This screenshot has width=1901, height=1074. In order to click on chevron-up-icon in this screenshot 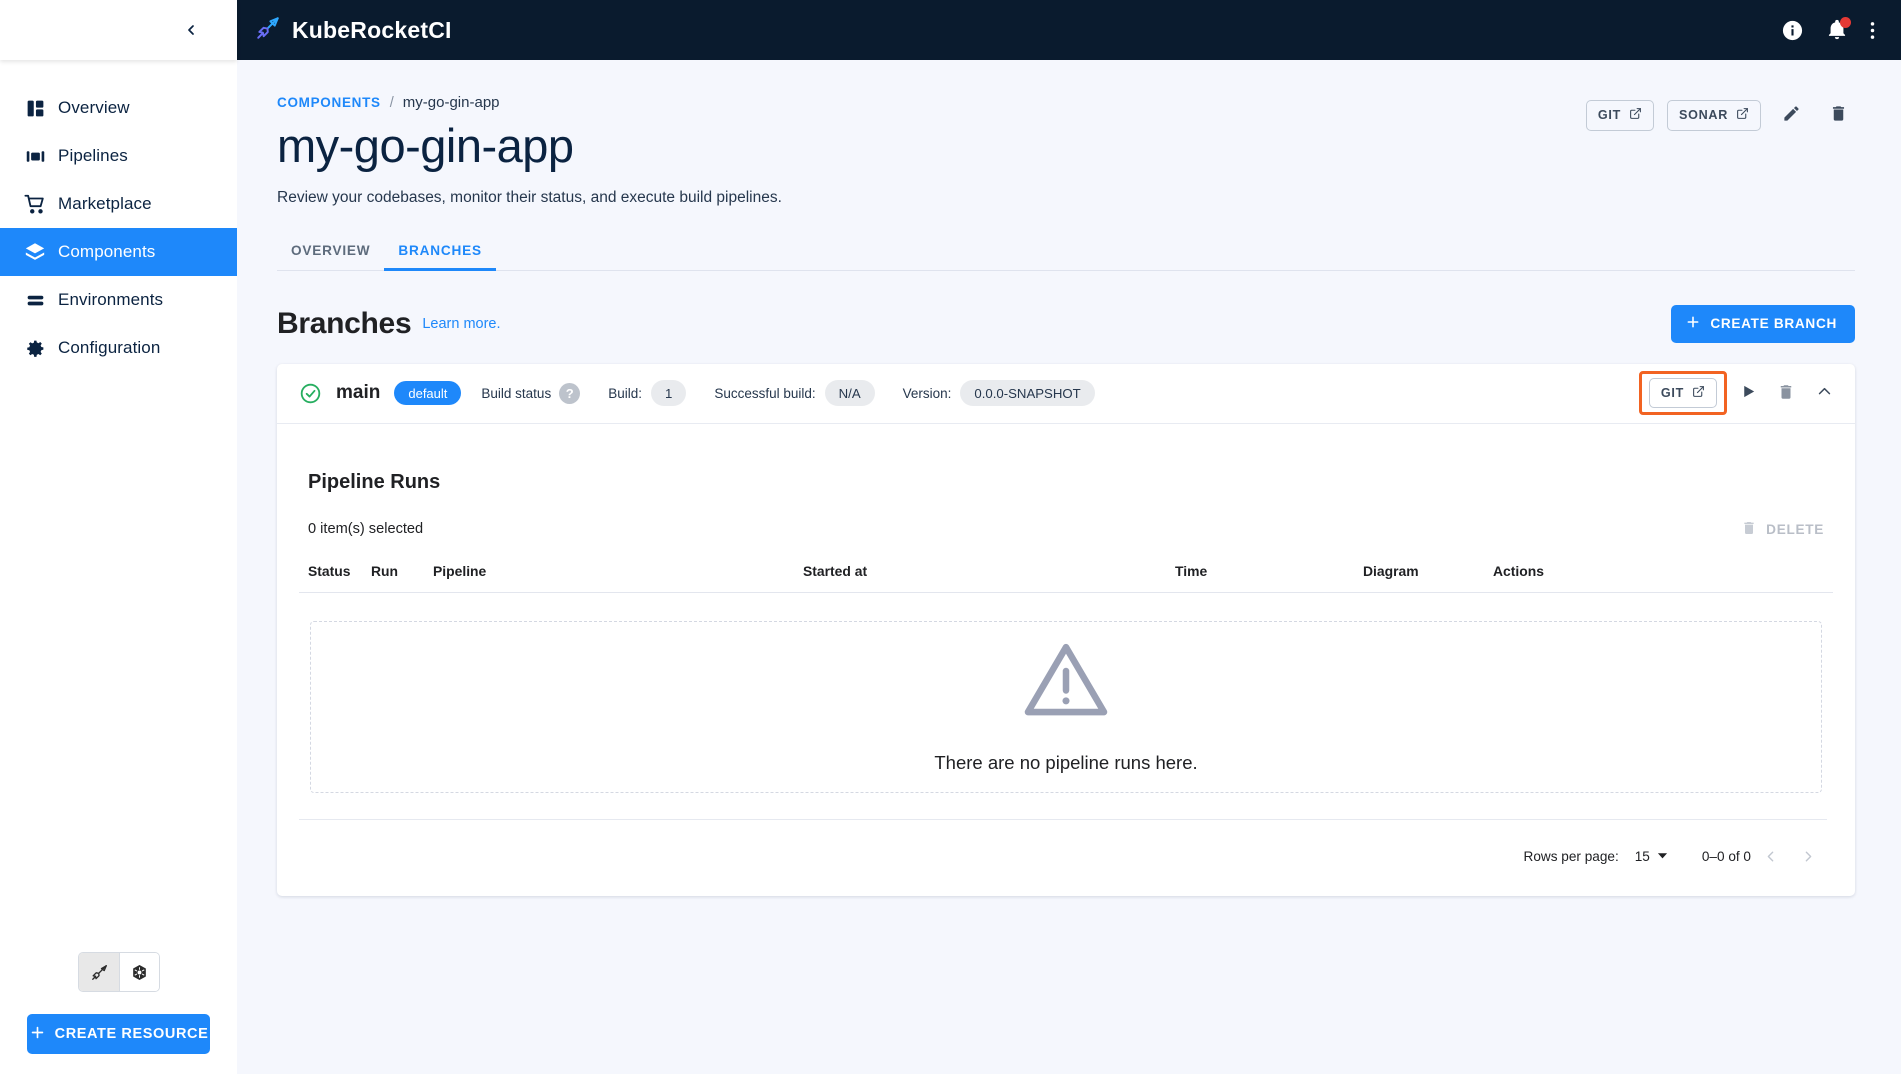, I will do `click(1824, 393)`.